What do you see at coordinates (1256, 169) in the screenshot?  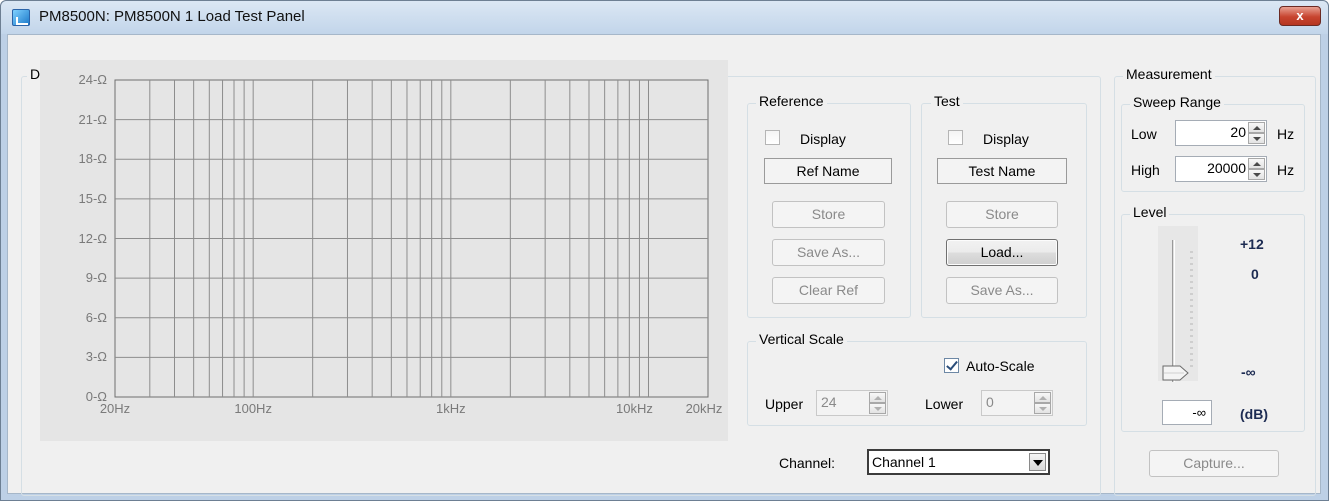 I see `high-spin-arrows` at bounding box center [1256, 169].